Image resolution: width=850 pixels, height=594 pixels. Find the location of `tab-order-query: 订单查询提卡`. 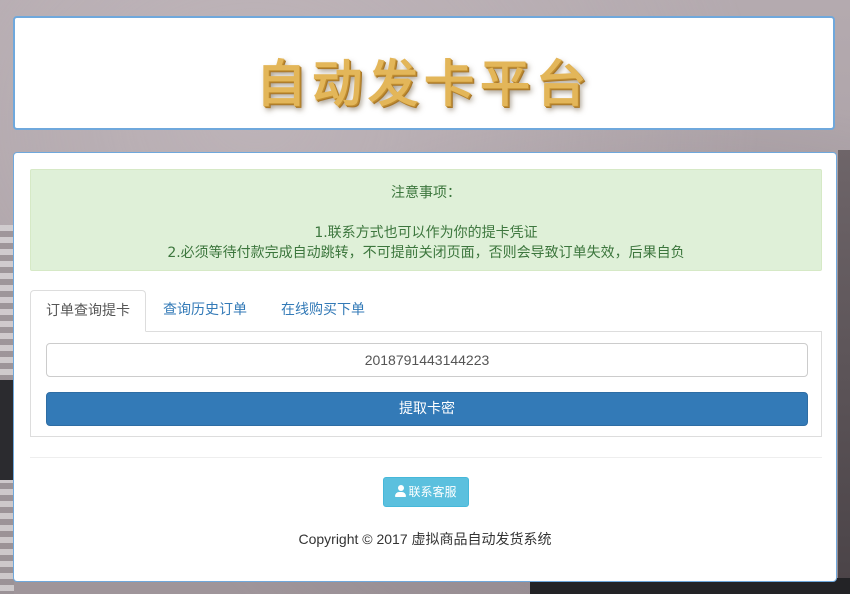

tab-order-query: 订单查询提卡 is located at coordinates (88, 311).